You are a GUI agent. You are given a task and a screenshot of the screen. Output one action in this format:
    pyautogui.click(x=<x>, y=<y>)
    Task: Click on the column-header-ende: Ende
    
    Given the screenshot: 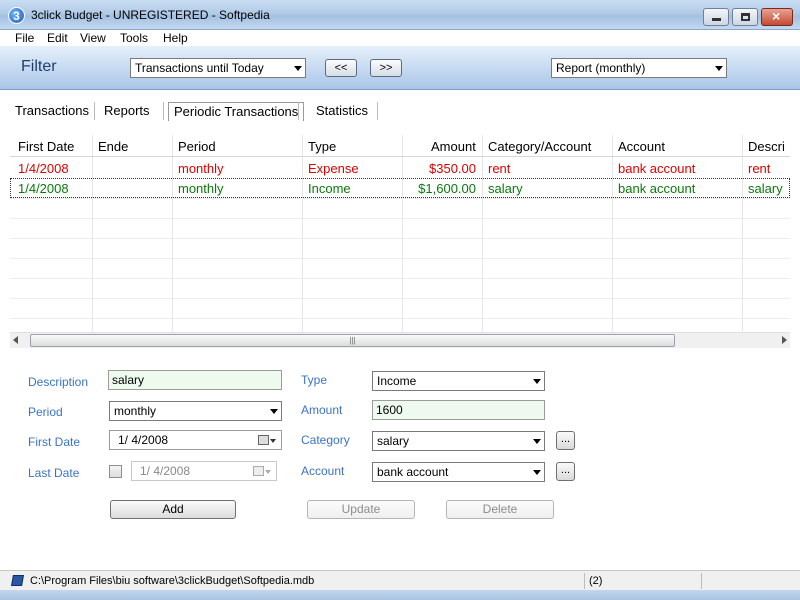 What is the action you would take?
    pyautogui.click(x=113, y=146)
    